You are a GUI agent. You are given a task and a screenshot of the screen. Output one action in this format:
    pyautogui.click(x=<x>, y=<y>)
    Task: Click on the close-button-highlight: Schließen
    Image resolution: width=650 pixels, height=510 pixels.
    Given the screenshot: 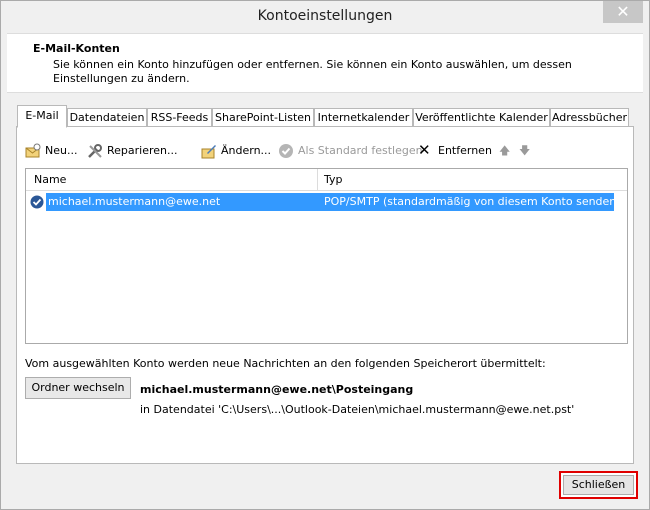 What is the action you would take?
    pyautogui.click(x=598, y=485)
    